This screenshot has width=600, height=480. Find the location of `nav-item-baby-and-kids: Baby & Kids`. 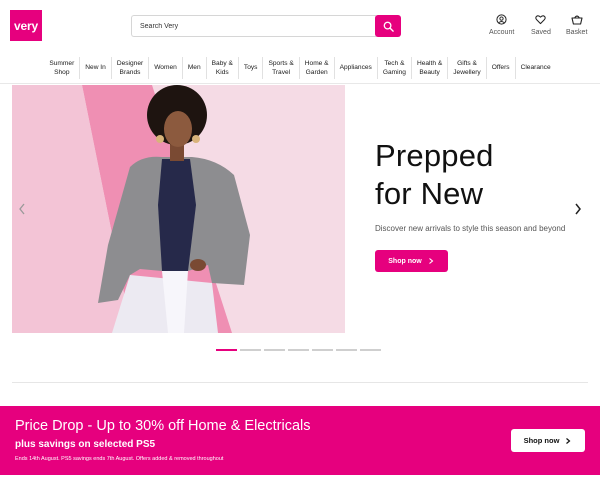

nav-item-baby-and-kids: Baby & Kids is located at coordinates (223, 67).